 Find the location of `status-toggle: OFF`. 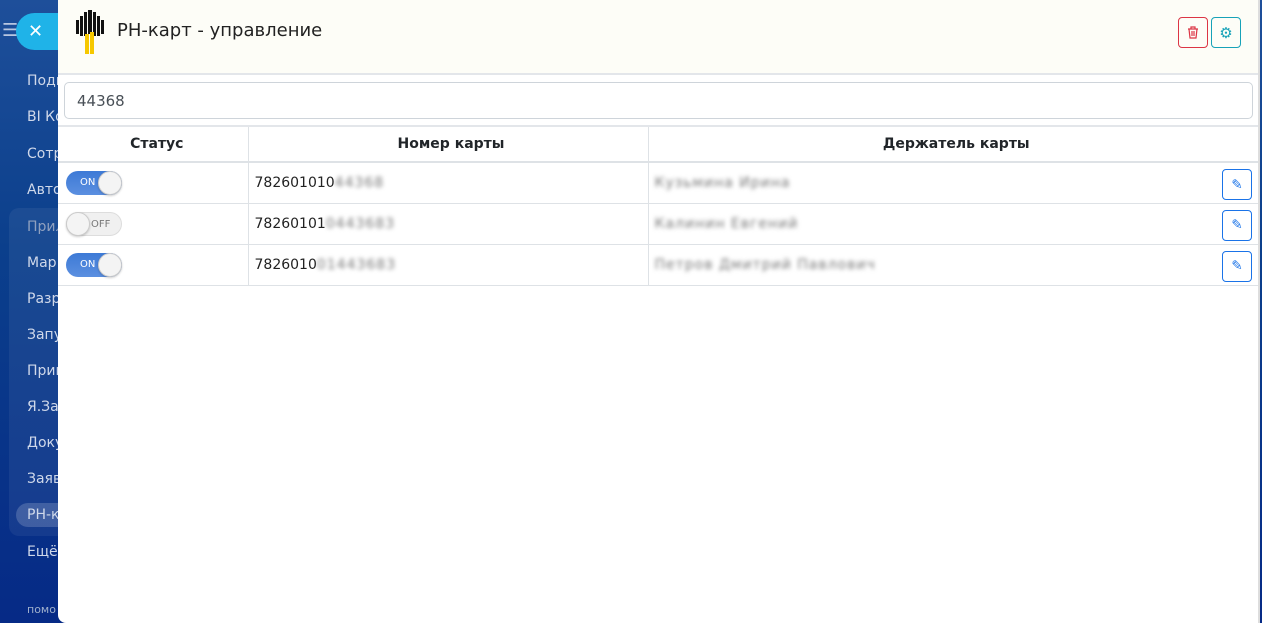

status-toggle: OFF is located at coordinates (94, 223).